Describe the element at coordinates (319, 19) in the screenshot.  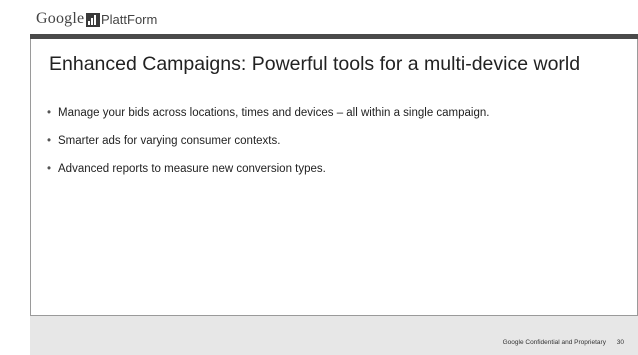
I see `slide-header: Google PlattForm` at that location.